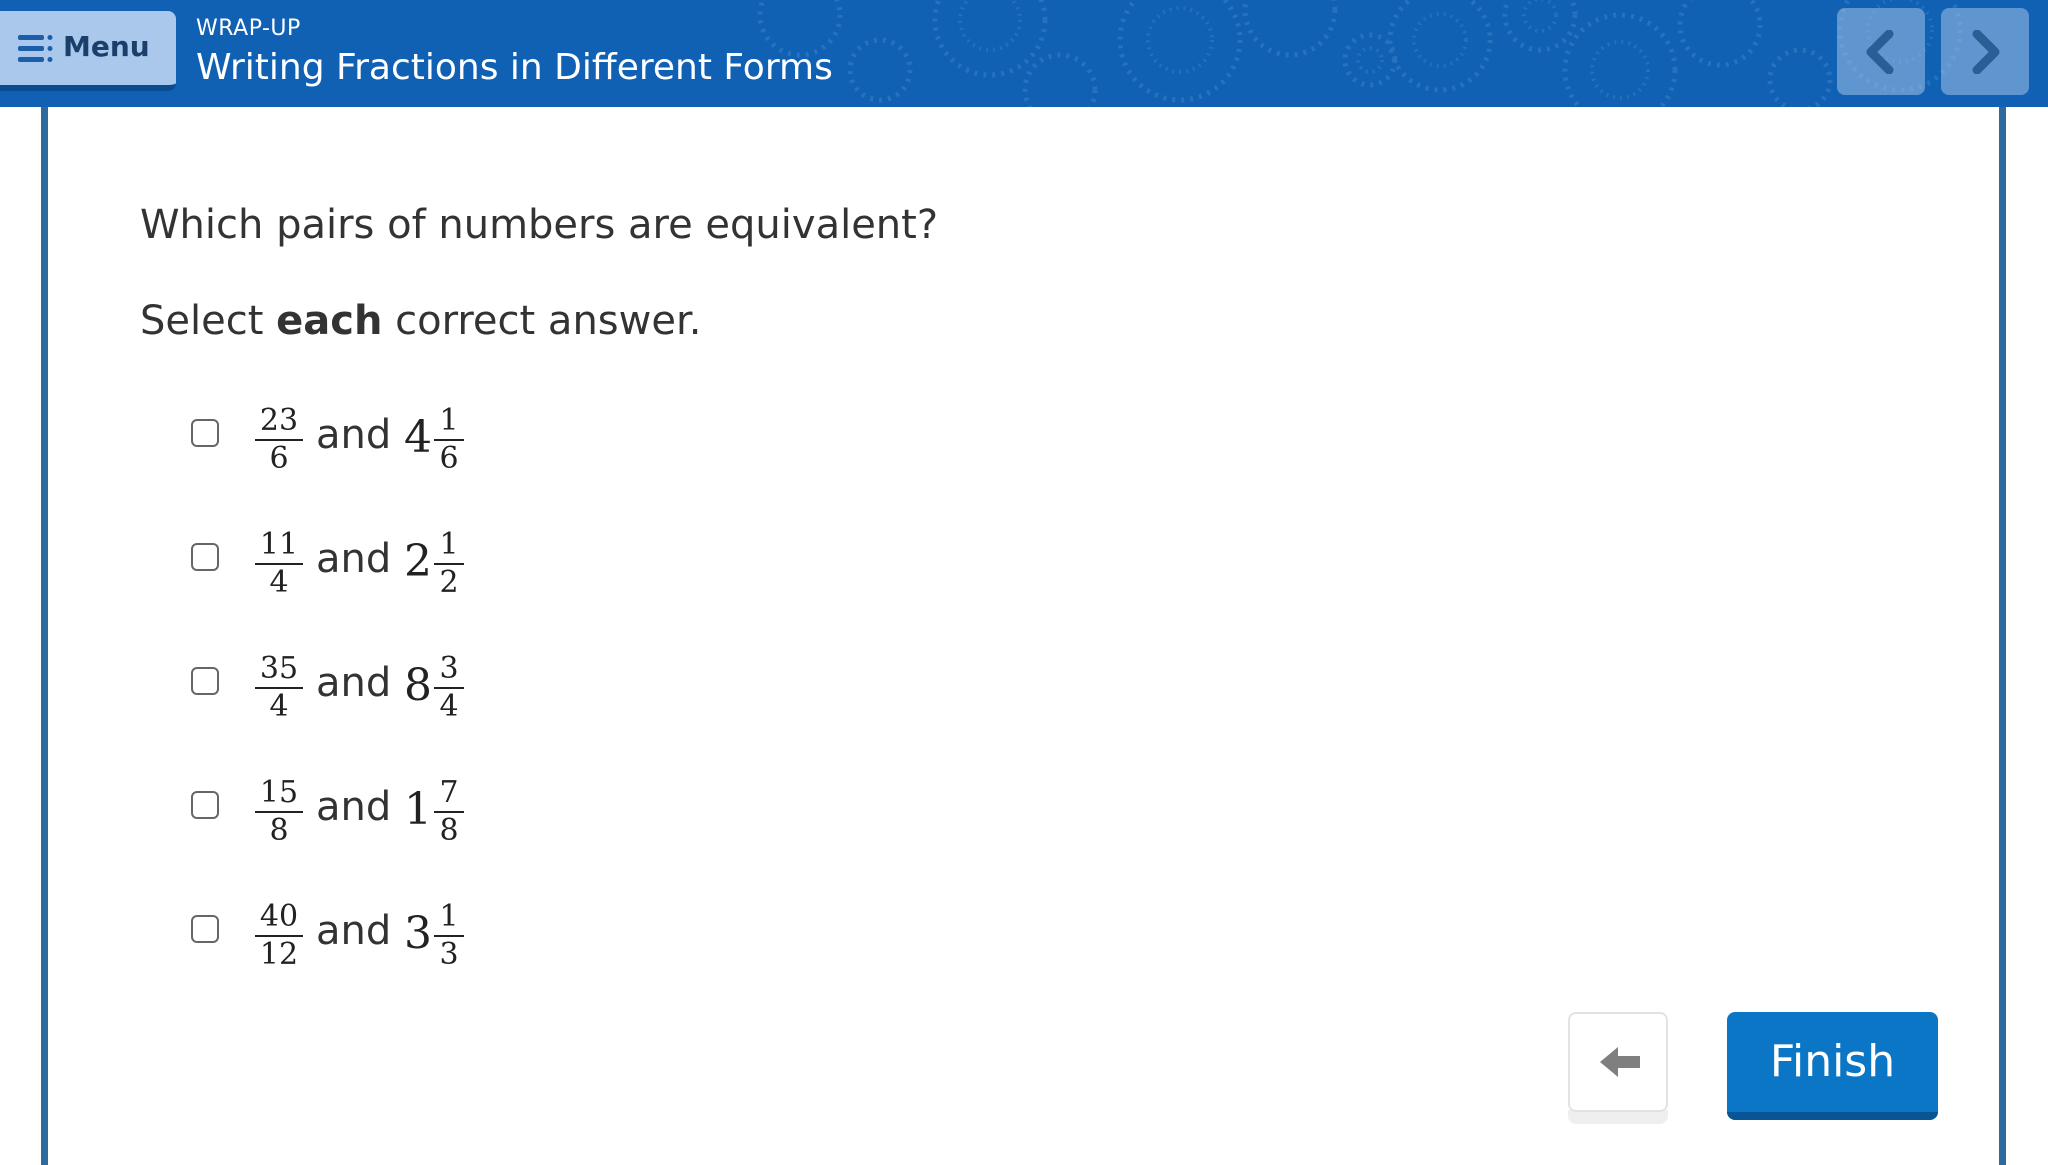  I want to click on fraction-denominator: 3, so click(449, 952).